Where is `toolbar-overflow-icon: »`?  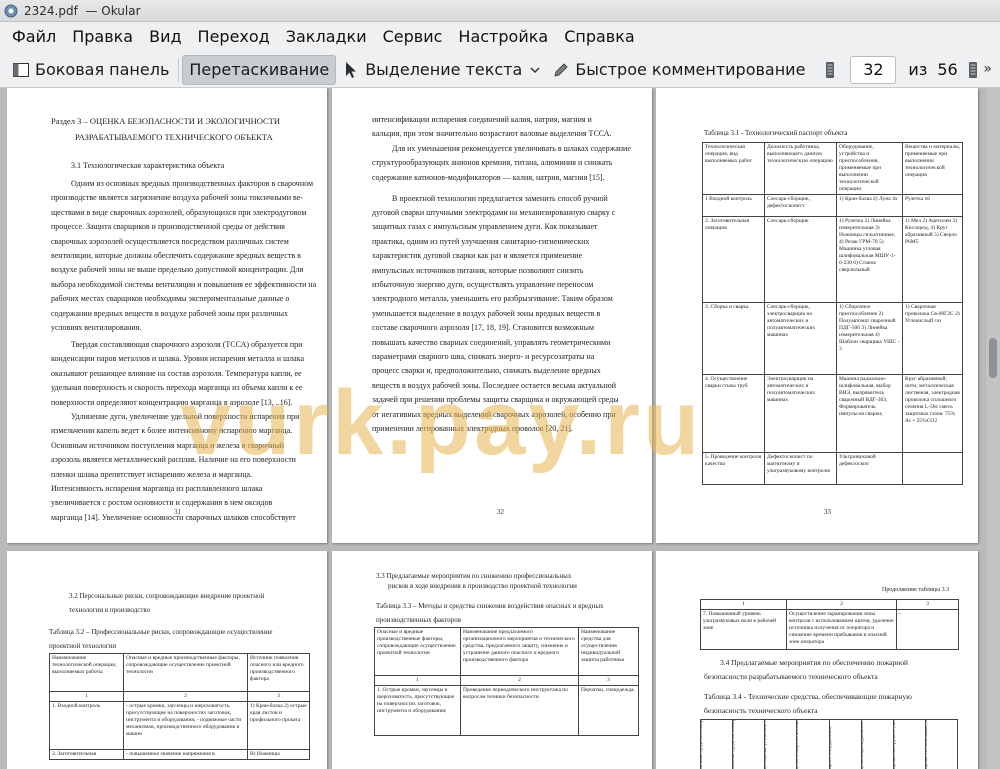
toolbar-overflow-icon: » is located at coordinates (987, 69).